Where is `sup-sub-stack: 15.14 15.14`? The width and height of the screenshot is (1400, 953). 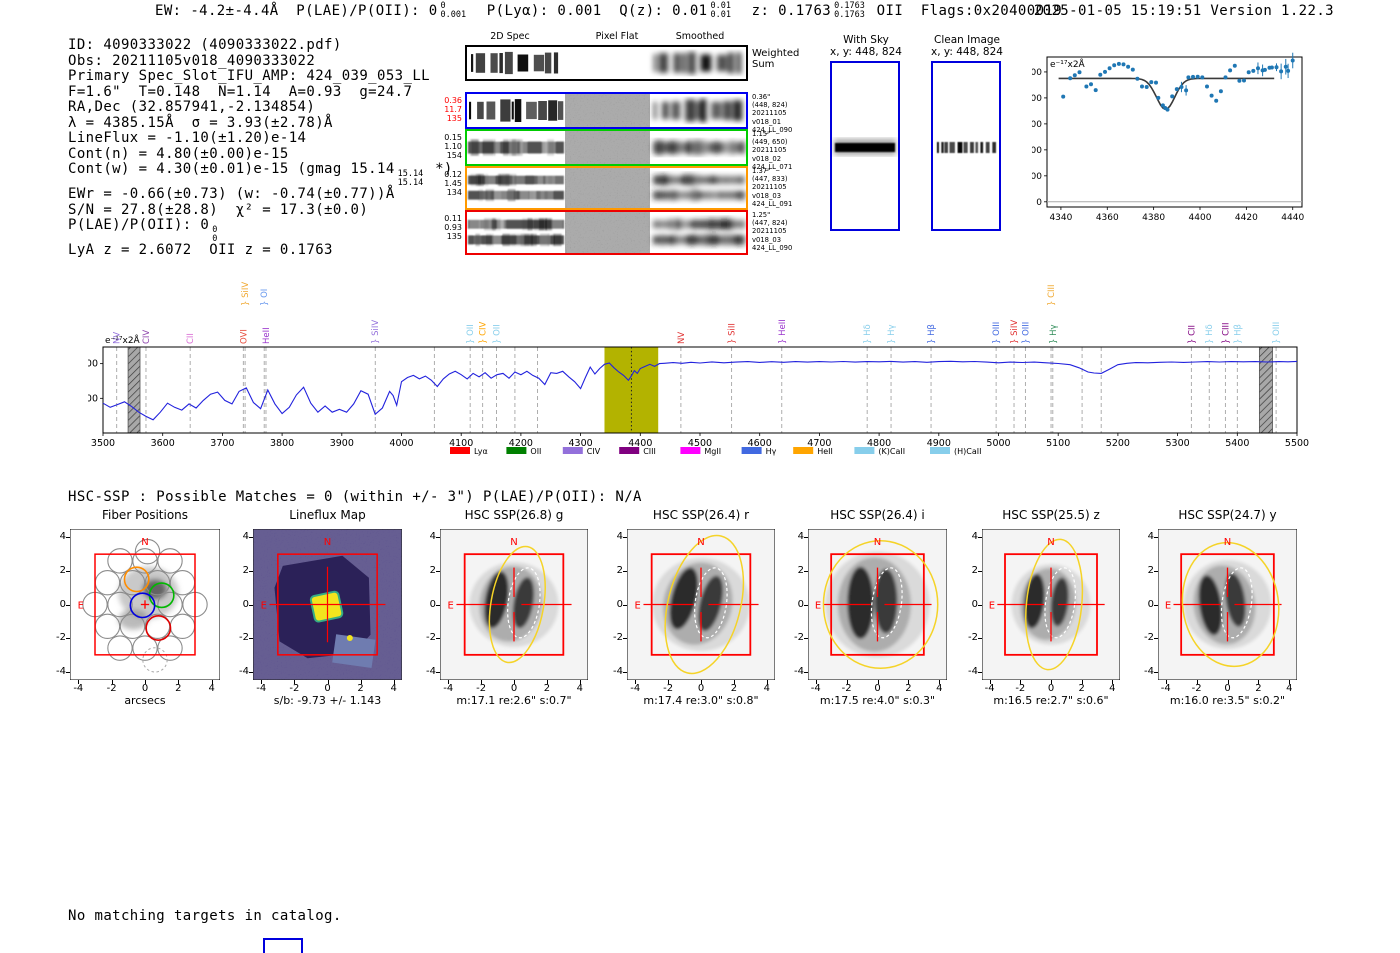 sup-sub-stack: 15.14 15.14 is located at coordinates (410, 178).